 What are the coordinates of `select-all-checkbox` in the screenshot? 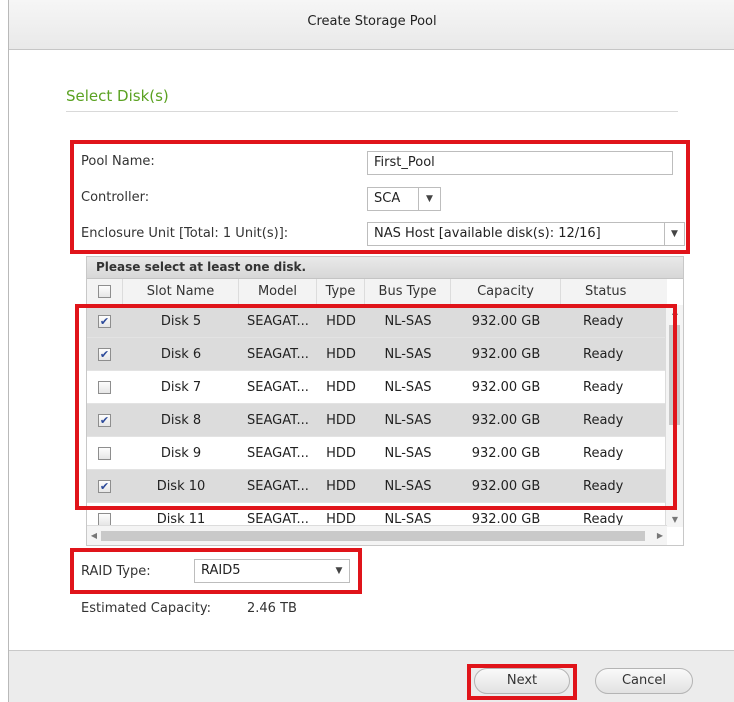 It's located at (104, 291).